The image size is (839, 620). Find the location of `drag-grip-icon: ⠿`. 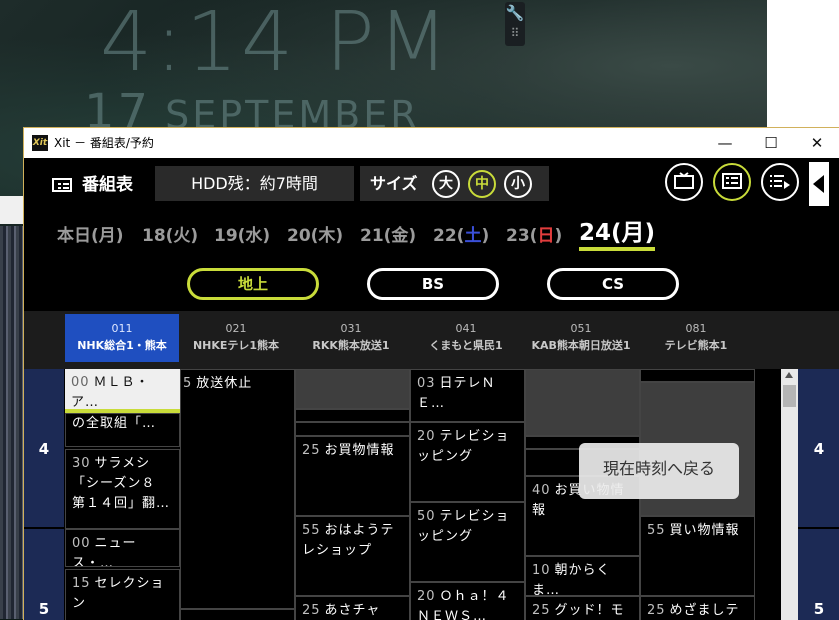

drag-grip-icon: ⠿ is located at coordinates (515, 33).